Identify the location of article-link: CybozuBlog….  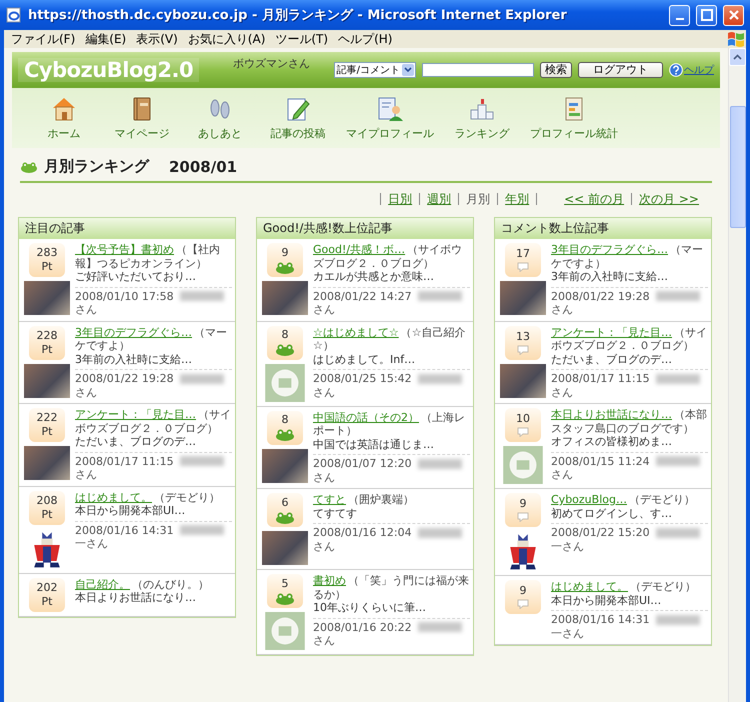
(589, 499).